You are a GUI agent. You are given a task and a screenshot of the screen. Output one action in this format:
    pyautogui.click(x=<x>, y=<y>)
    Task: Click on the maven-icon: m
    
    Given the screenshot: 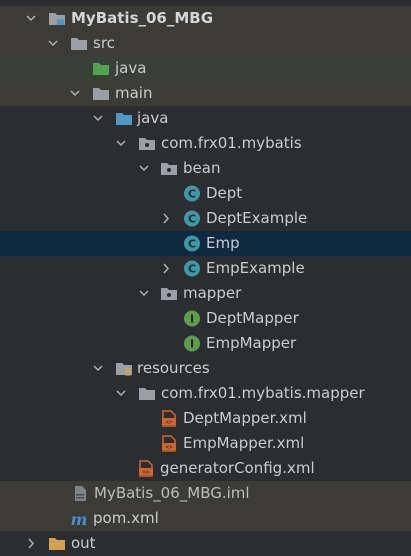 What is the action you would take?
    pyautogui.click(x=79, y=518)
    